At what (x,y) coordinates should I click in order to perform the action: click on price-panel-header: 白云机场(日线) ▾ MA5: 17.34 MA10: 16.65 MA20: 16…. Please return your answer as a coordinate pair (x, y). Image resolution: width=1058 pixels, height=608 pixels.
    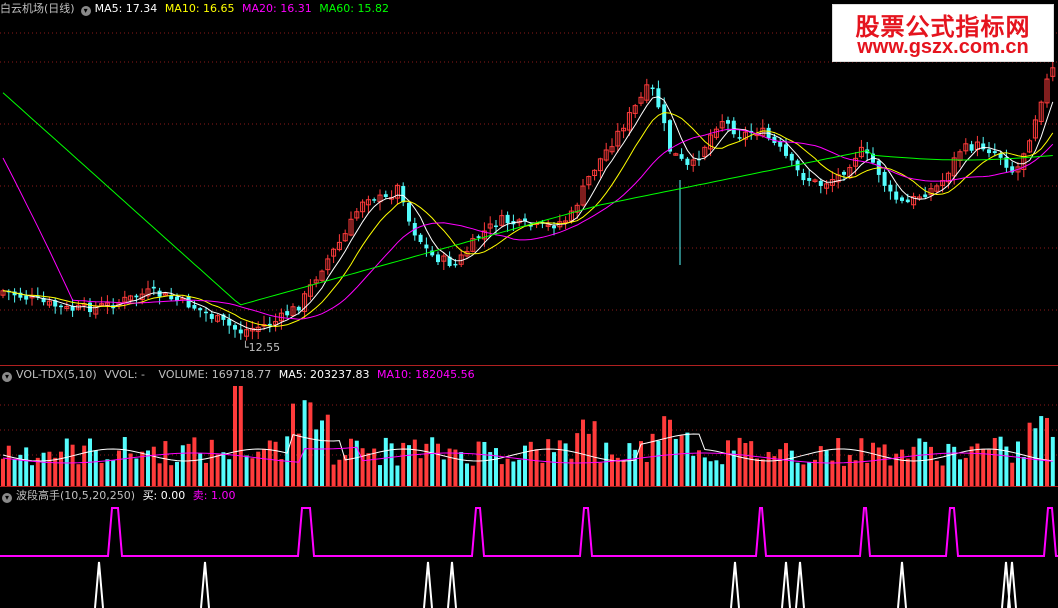
    Looking at the image, I should click on (196, 9).